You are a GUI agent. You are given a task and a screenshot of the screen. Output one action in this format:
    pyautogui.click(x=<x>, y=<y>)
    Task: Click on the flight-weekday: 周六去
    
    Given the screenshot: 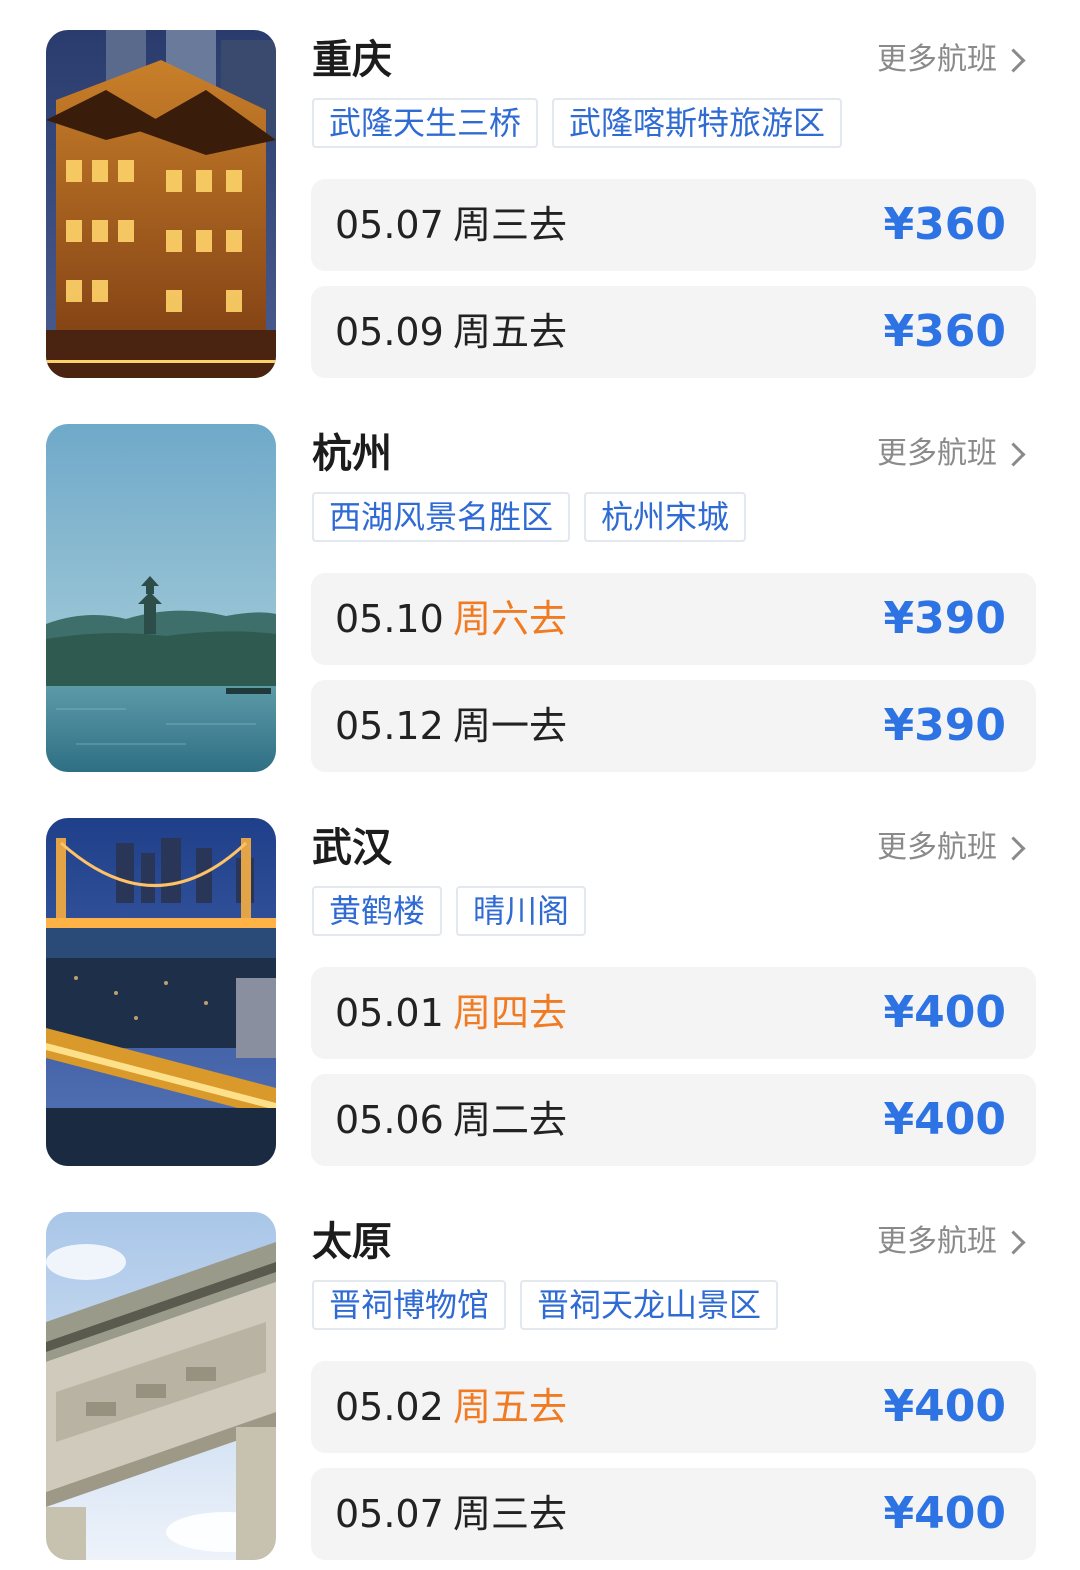 What is the action you would take?
    pyautogui.click(x=510, y=619)
    